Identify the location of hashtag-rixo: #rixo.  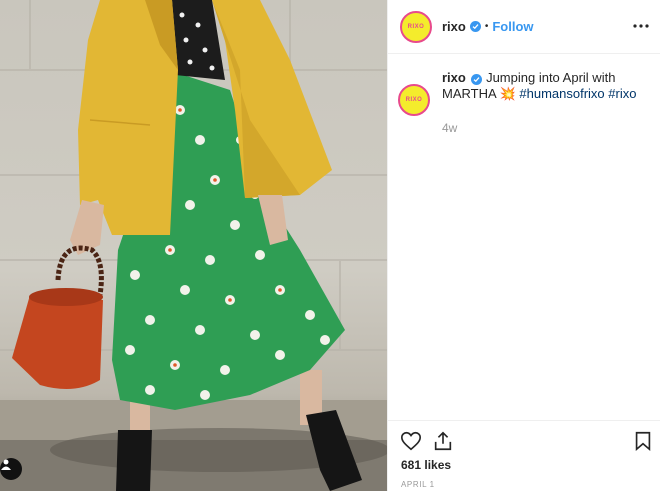
(622, 93).